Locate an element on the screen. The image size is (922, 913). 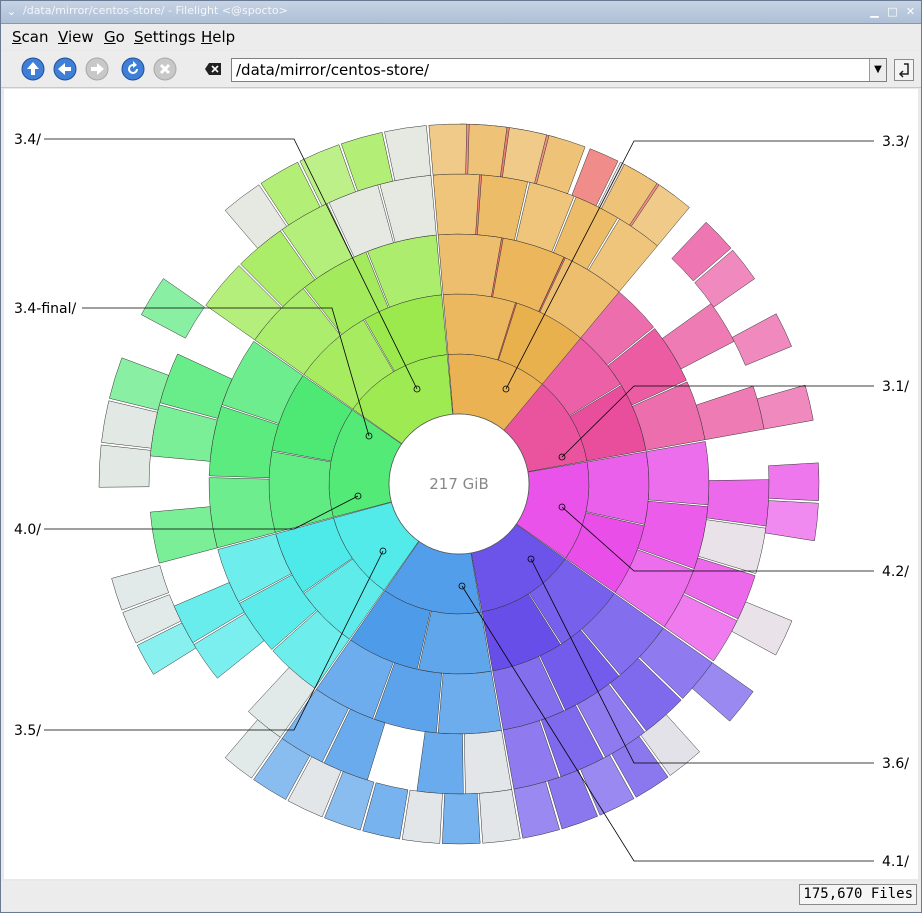
menu-scan: Scan is located at coordinates (30, 37).